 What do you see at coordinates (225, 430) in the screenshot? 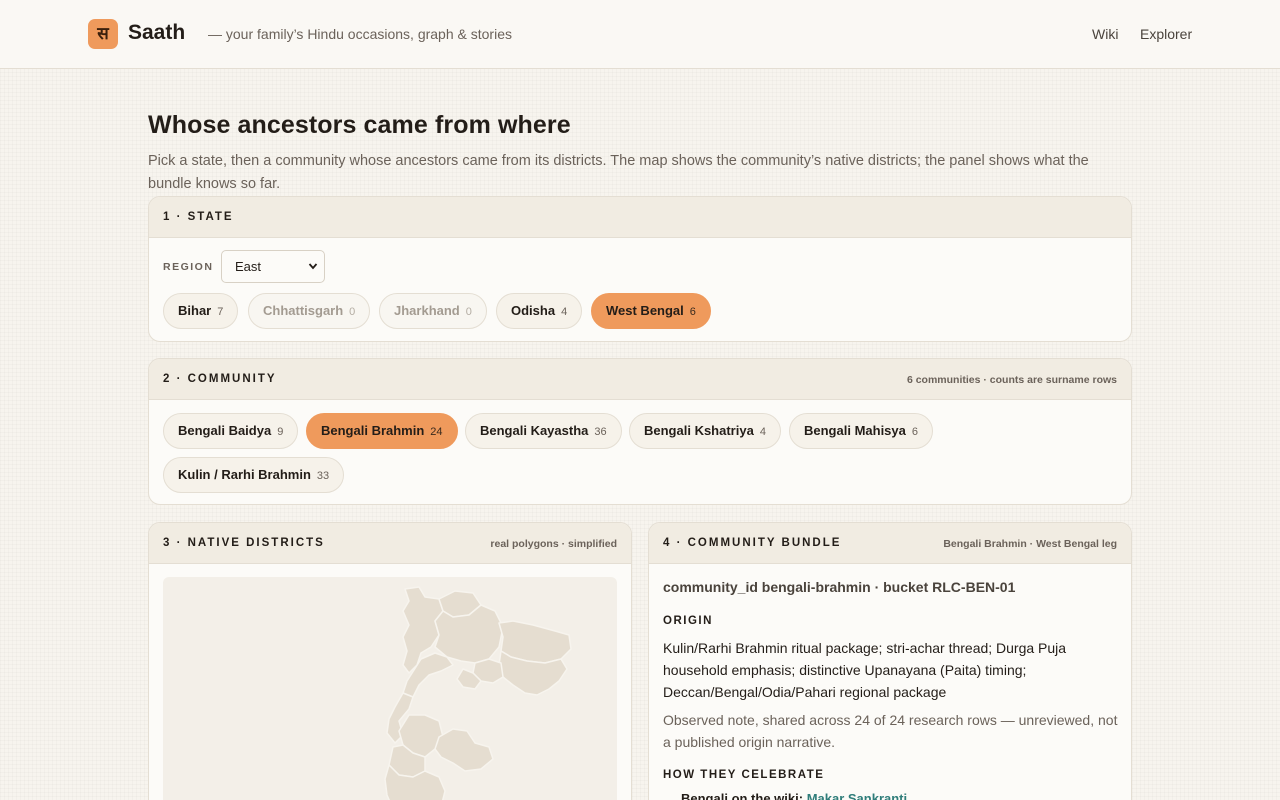
I see `community-pill-label: Bengali Baidya` at bounding box center [225, 430].